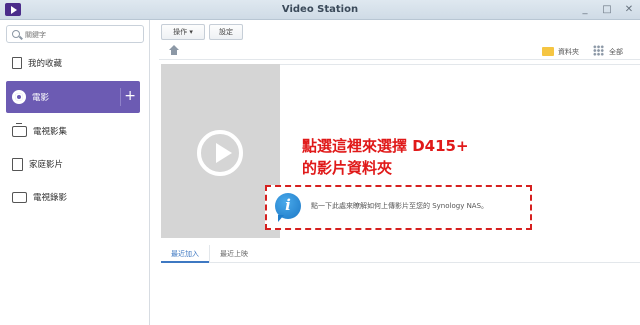 The image size is (640, 325). I want to click on sidebar-item-label: 家庭影片, so click(46, 165).